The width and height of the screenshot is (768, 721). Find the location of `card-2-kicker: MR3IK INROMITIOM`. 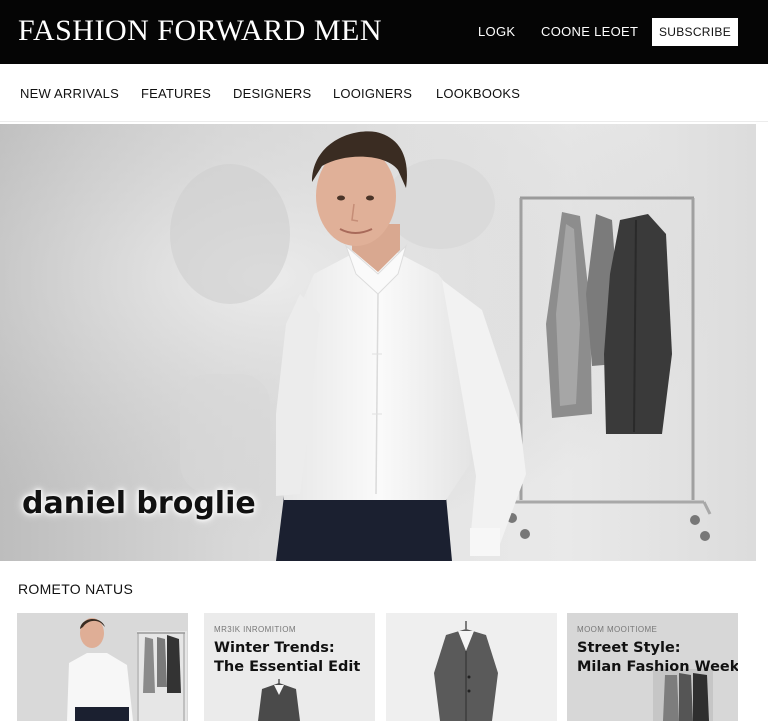

card-2-kicker: MR3IK INROMITIOM is located at coordinates (255, 629).